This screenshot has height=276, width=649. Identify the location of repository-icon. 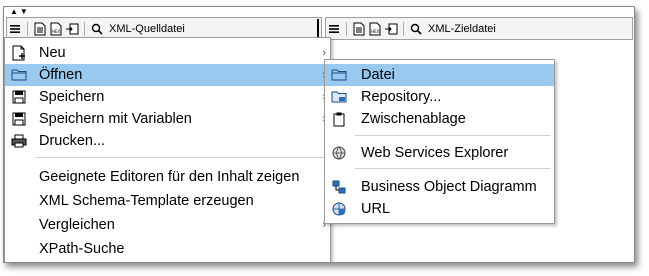
(339, 97).